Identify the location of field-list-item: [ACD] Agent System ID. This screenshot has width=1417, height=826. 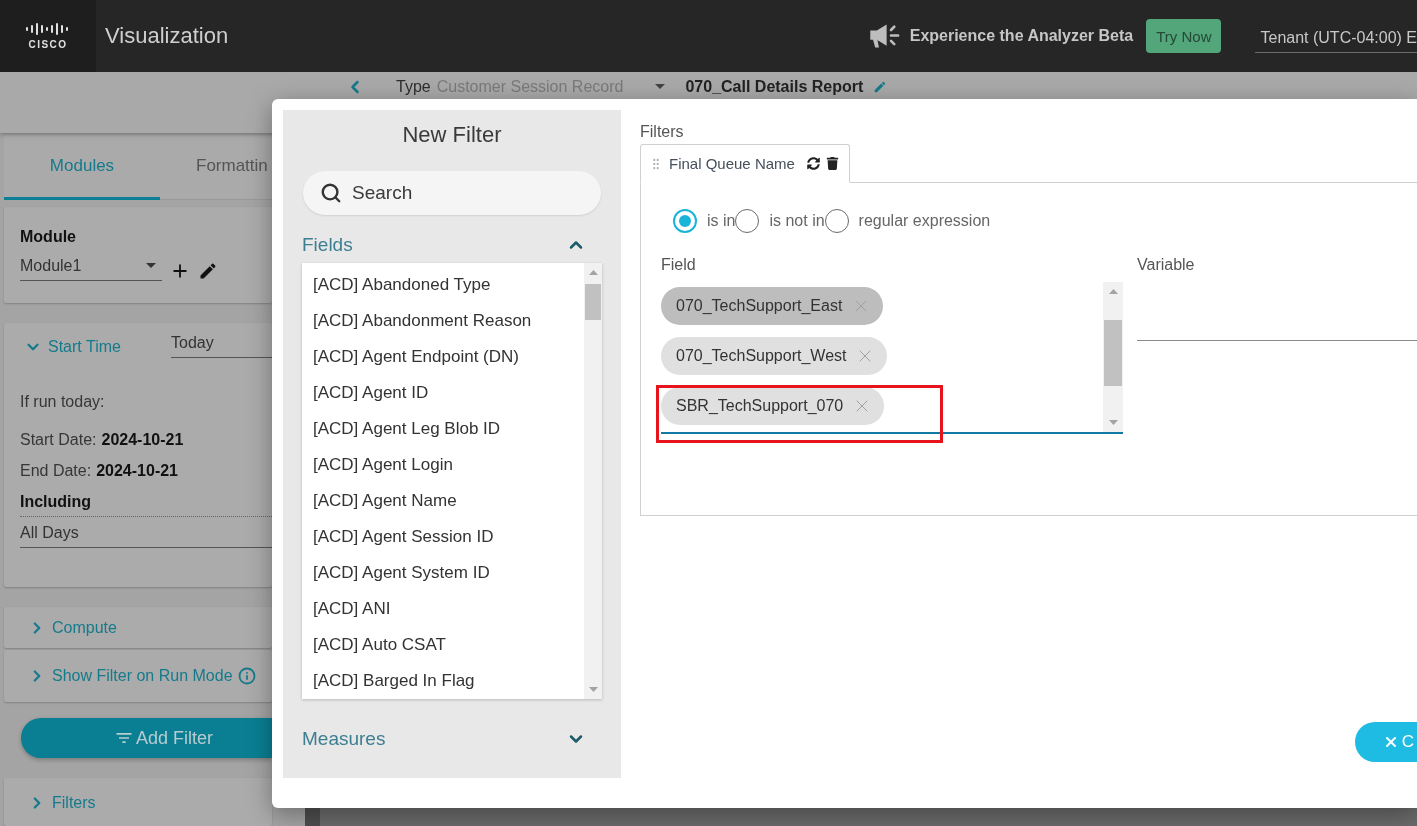
(443, 573).